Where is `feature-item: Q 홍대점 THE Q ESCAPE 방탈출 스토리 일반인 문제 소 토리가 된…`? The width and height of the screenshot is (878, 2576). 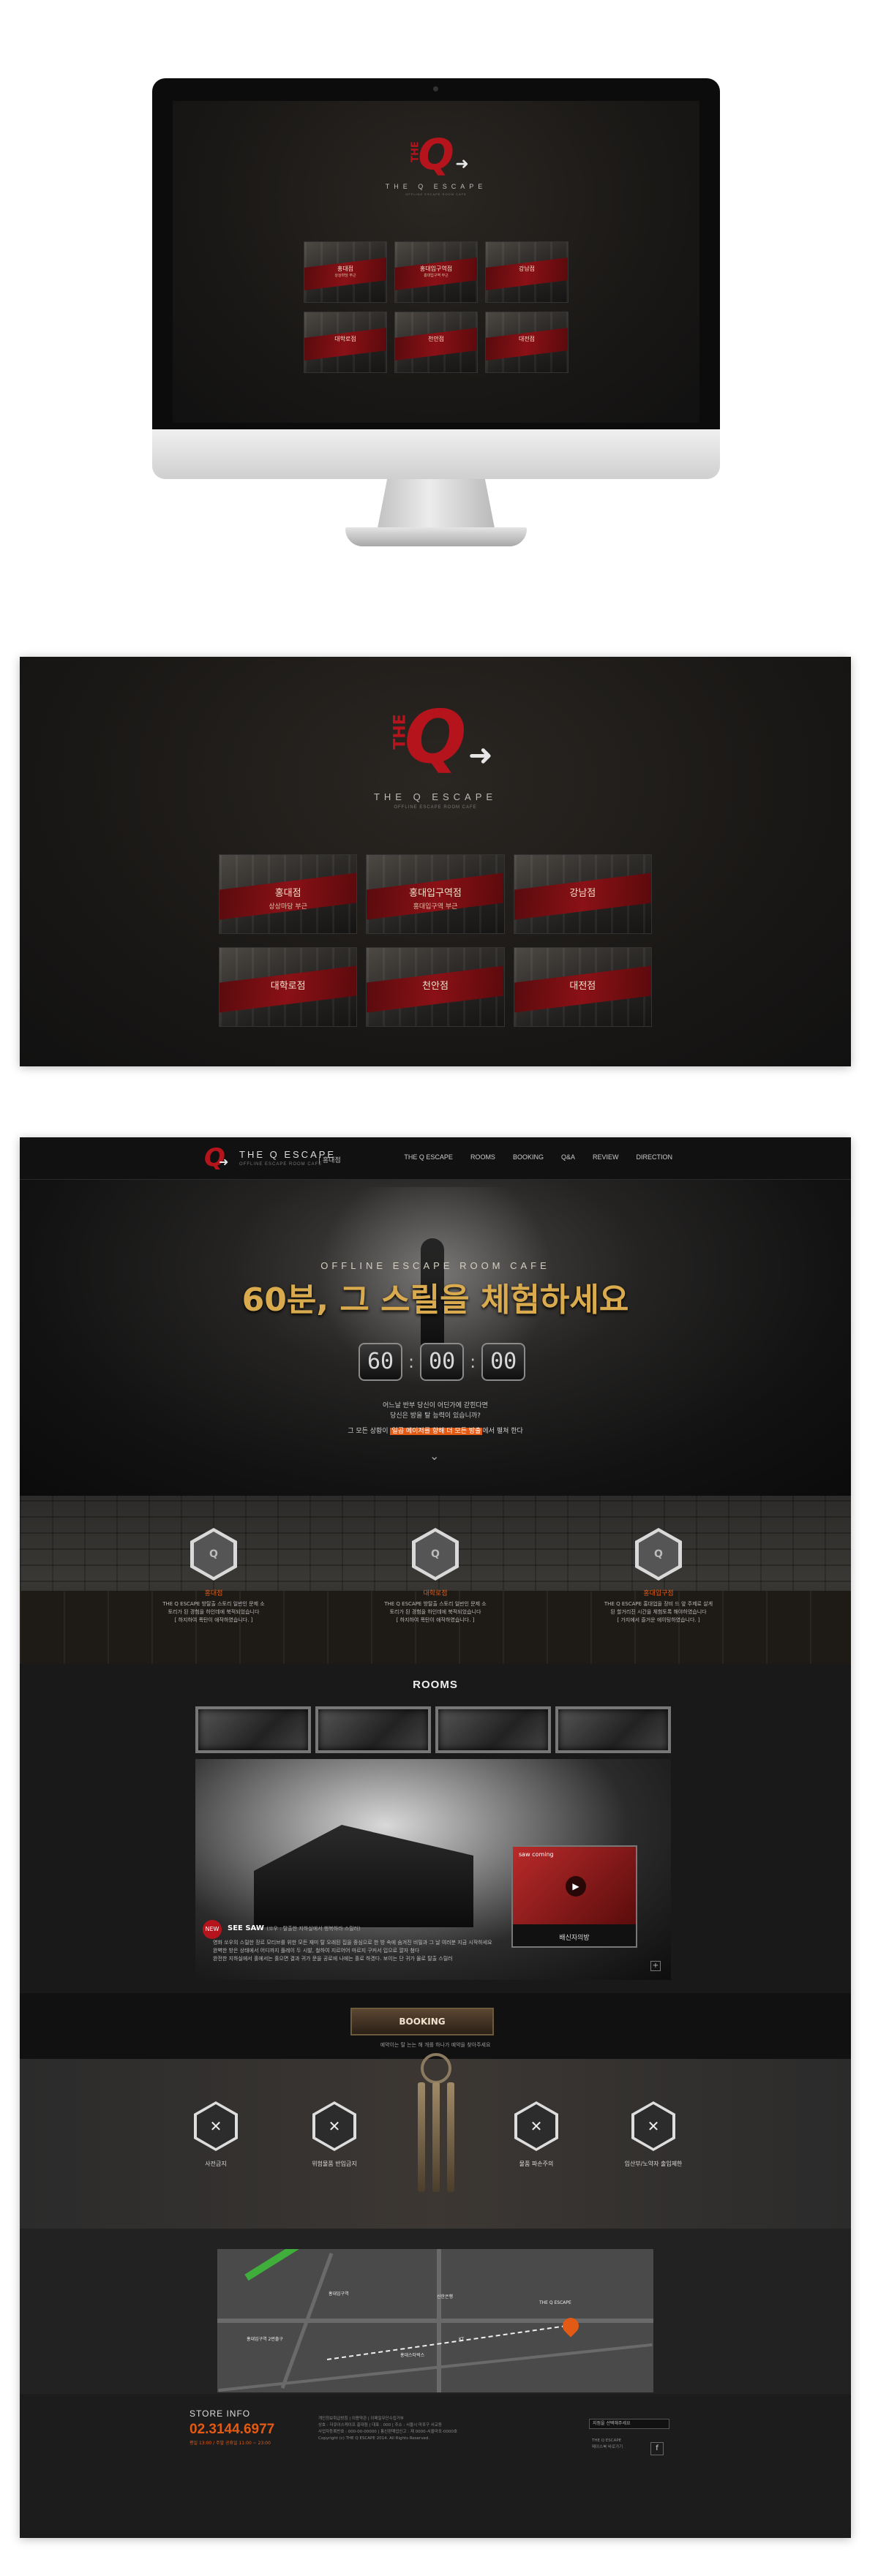
feature-item: Q 홍대점 THE Q ESCAPE 방탈출 스토리 일반인 문제 소 토리가 된… is located at coordinates (213, 1576).